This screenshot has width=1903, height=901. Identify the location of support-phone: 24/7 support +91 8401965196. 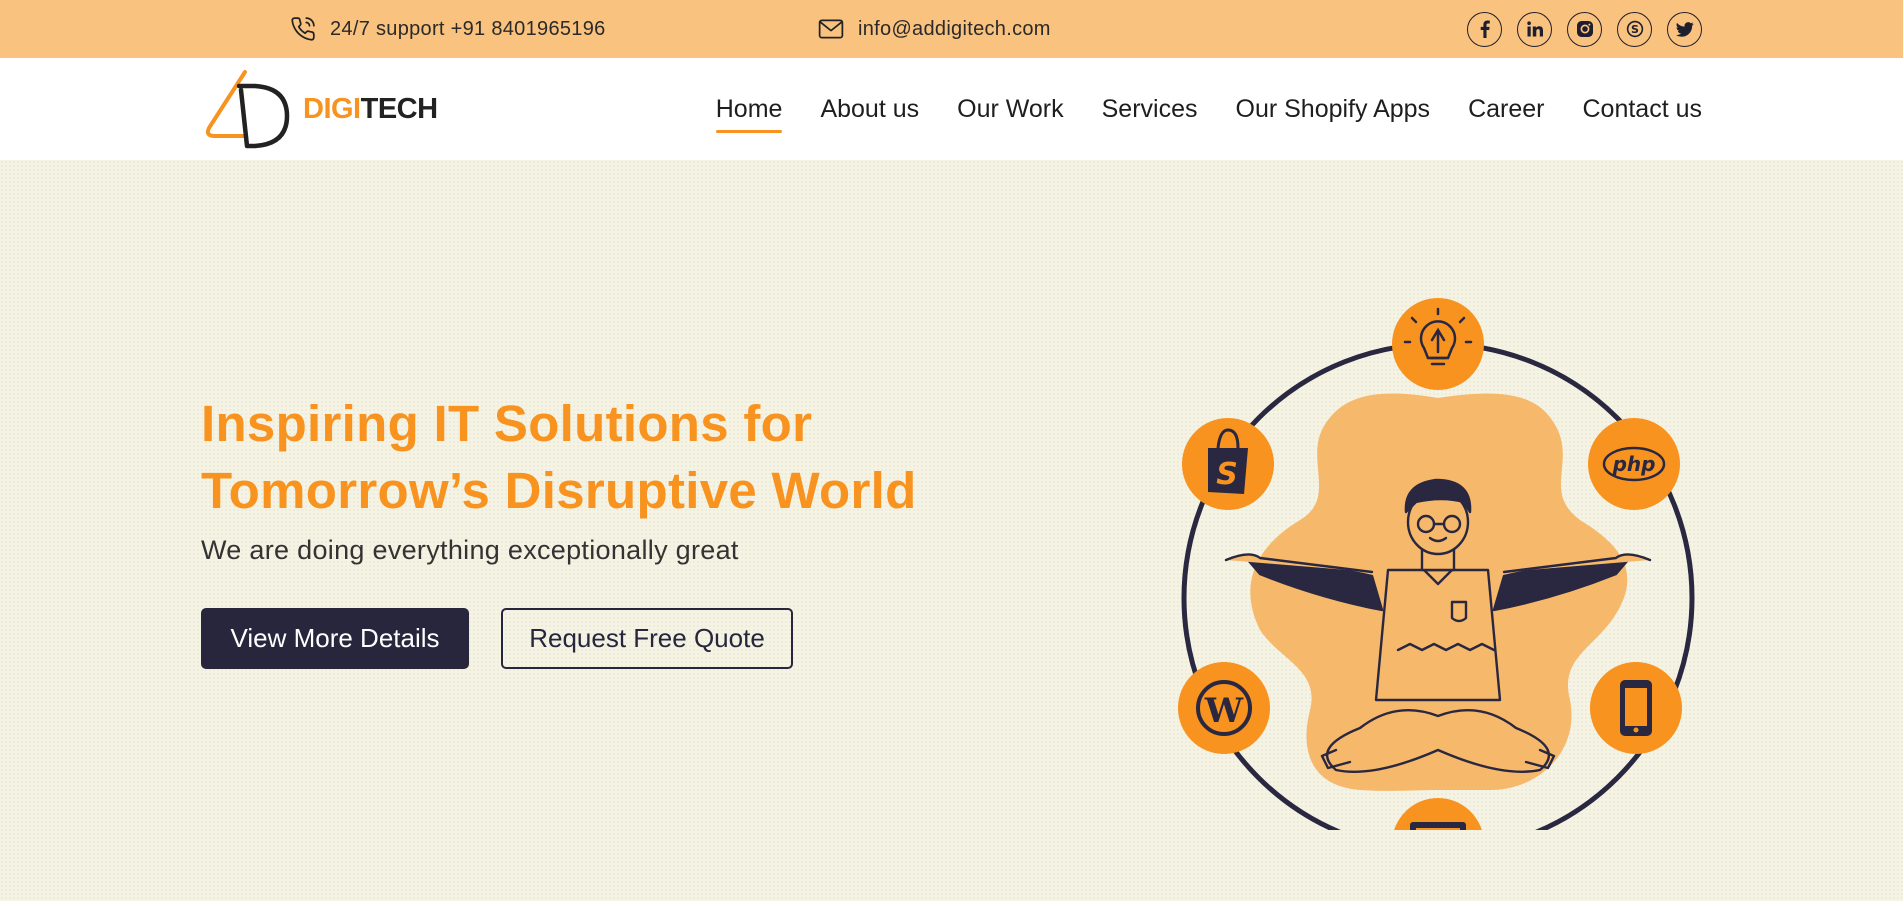
(448, 29).